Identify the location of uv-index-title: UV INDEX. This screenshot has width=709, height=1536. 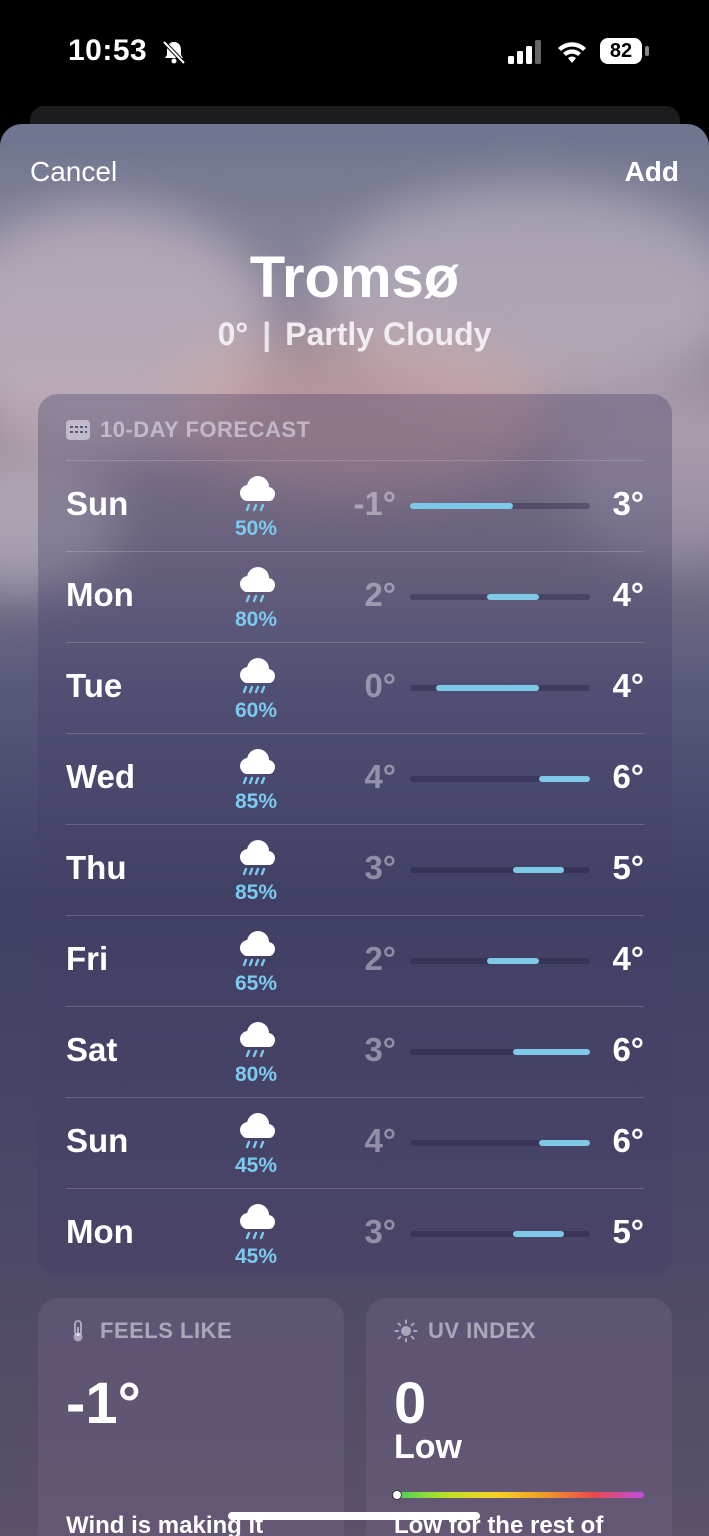
(482, 1330).